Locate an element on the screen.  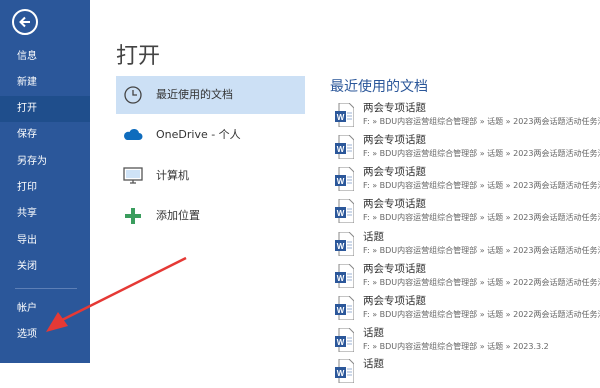
location-recent: 最近使用的文档 is located at coordinates (210, 95).